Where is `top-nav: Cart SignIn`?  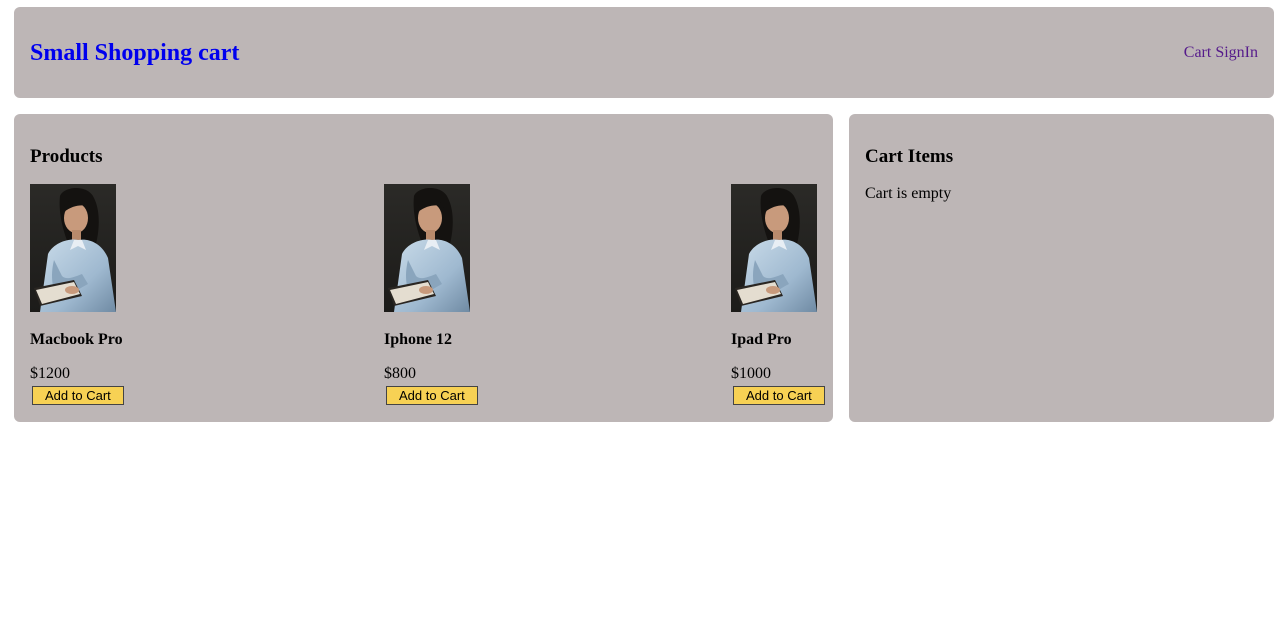
top-nav: Cart SignIn is located at coordinates (1221, 53).